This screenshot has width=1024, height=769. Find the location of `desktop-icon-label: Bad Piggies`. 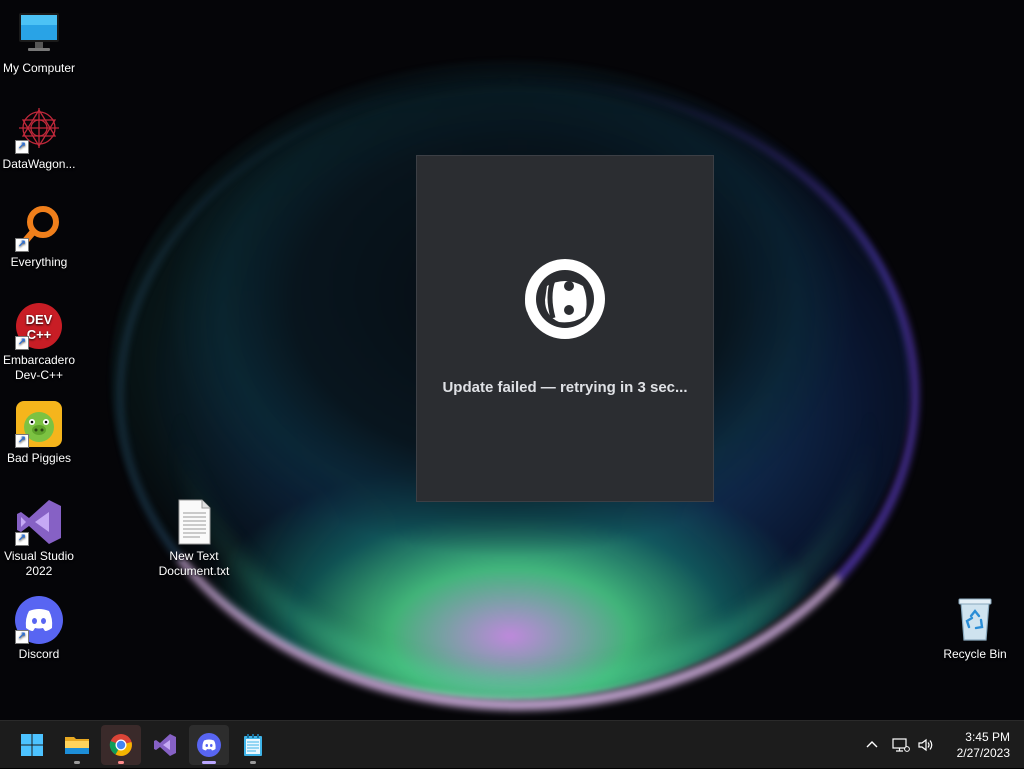

desktop-icon-label: Bad Piggies is located at coordinates (39, 458).